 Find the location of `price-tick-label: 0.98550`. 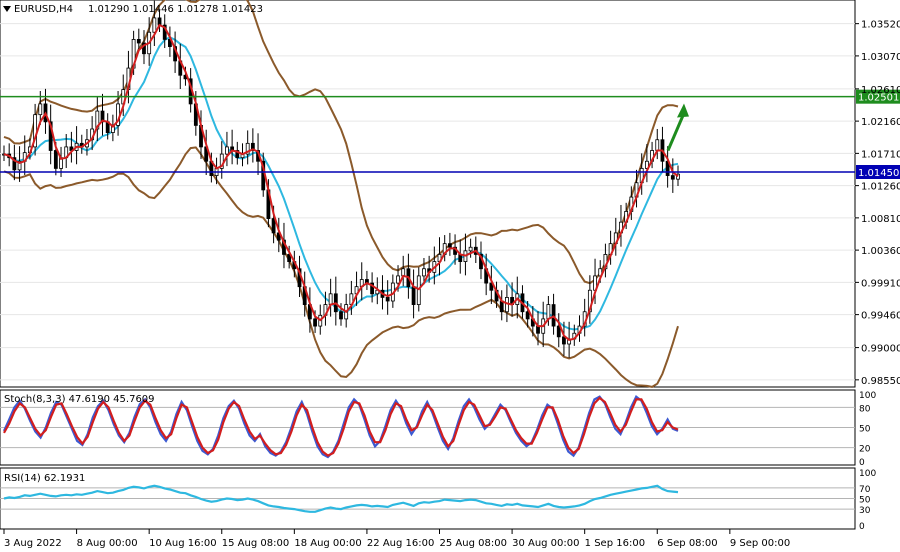

price-tick-label: 0.98550 is located at coordinates (880, 381).